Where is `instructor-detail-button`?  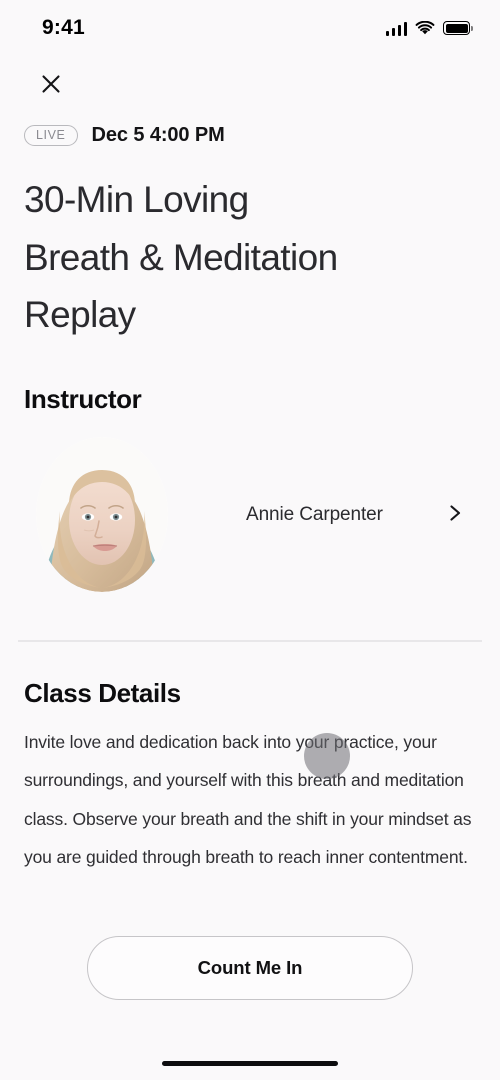 instructor-detail-button is located at coordinates (455, 515).